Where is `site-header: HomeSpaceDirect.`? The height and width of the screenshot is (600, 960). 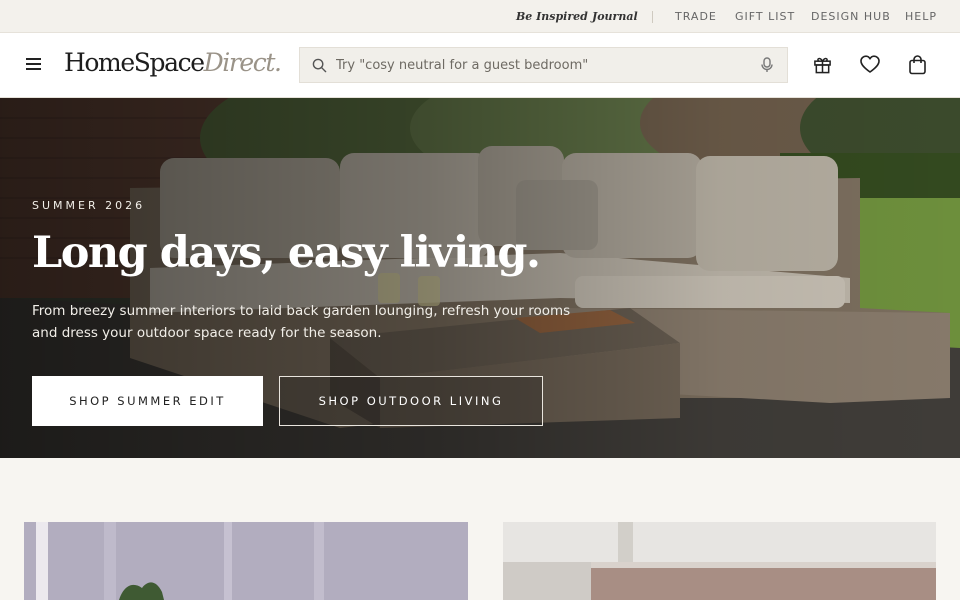 site-header: HomeSpaceDirect. is located at coordinates (480, 65).